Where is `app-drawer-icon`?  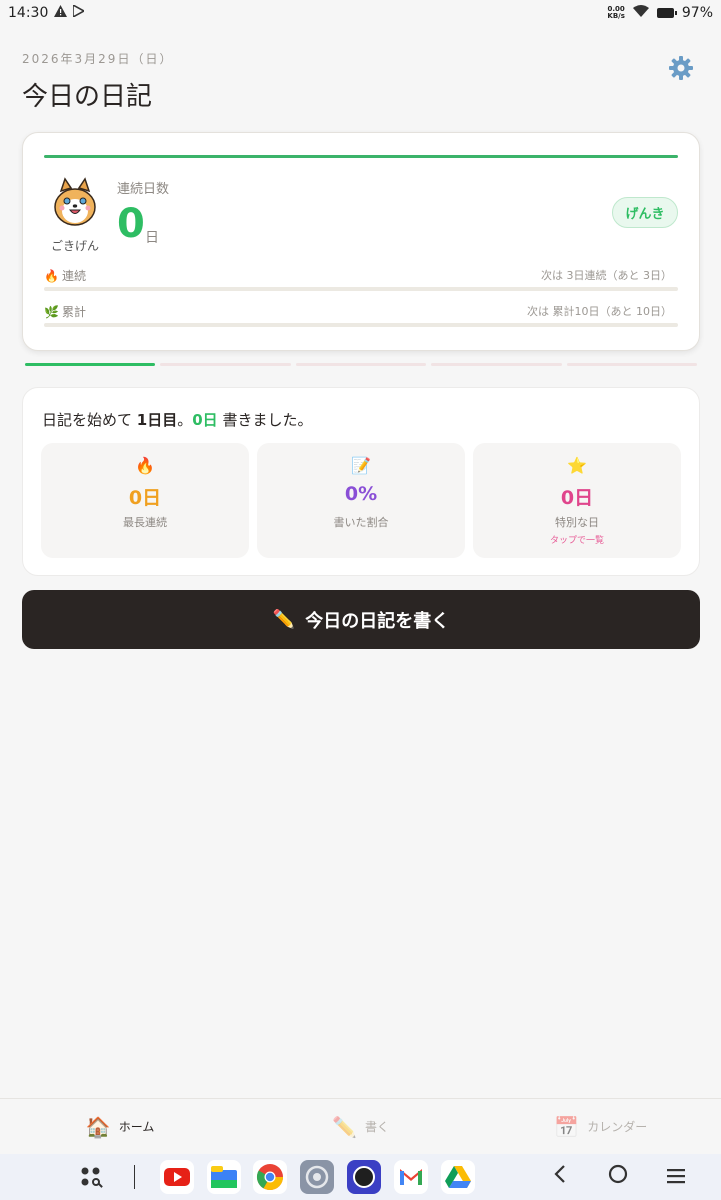
app-drawer-icon is located at coordinates (91, 1177).